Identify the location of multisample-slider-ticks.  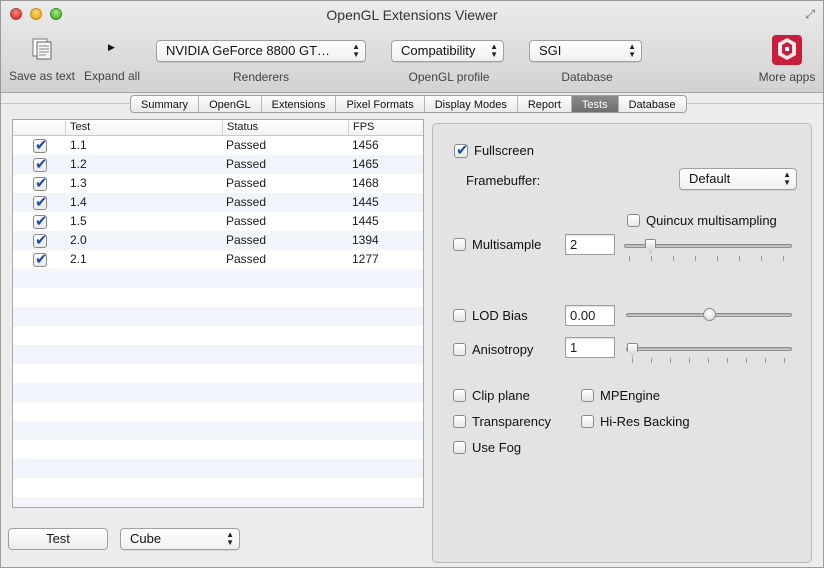
(709, 259).